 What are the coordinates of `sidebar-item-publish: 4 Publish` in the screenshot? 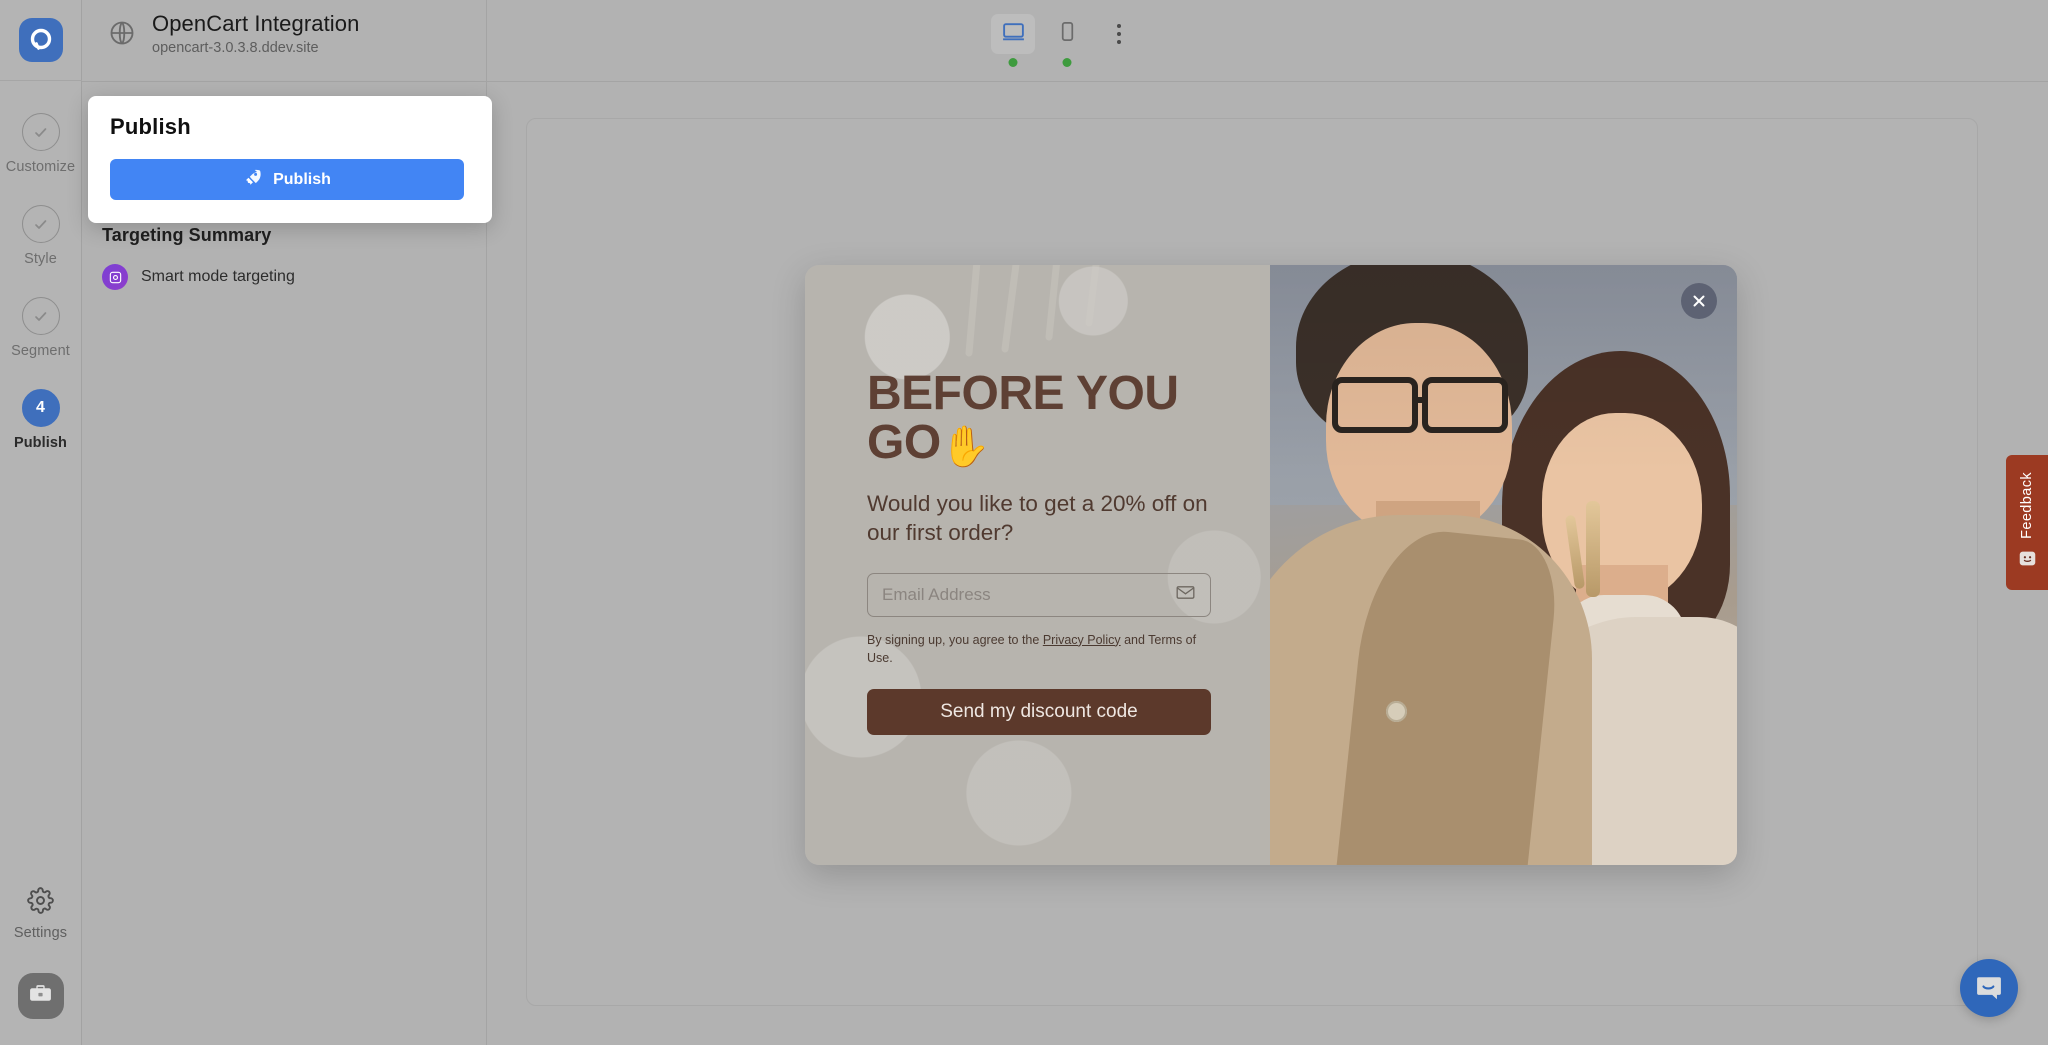 It's located at (40, 420).